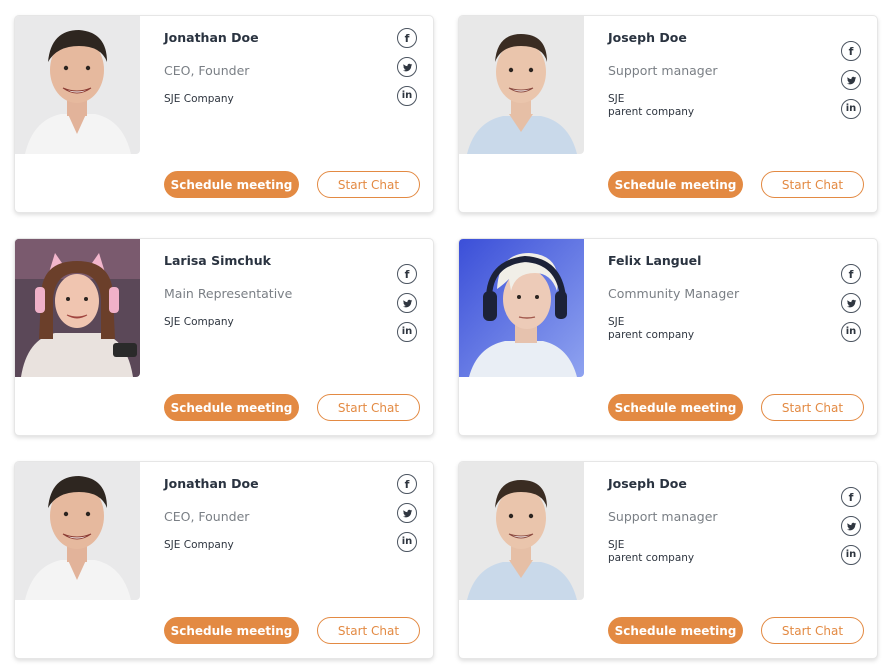  What do you see at coordinates (228, 293) in the screenshot?
I see `contact-title: Main Representative` at bounding box center [228, 293].